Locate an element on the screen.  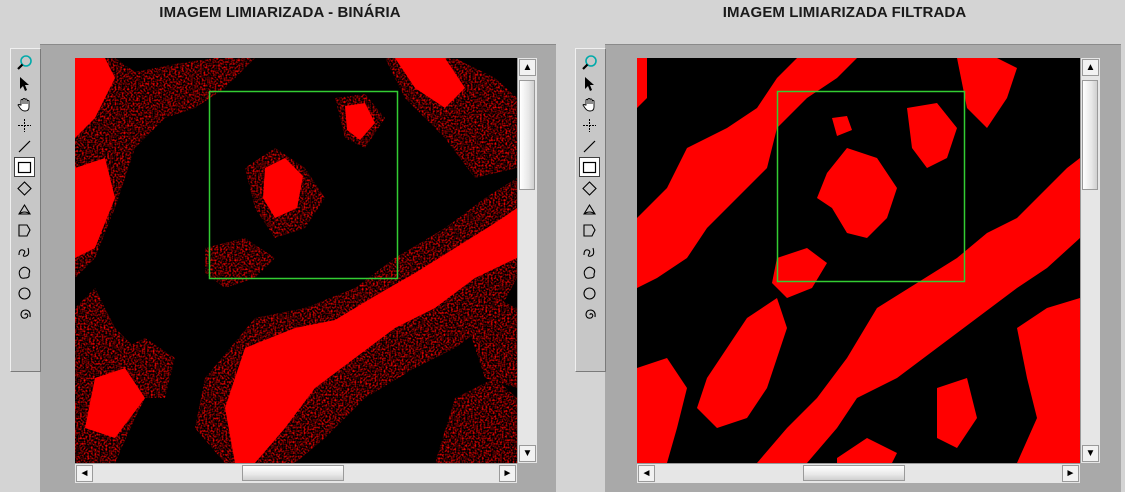
roi-toolbar-left is located at coordinates (25, 210).